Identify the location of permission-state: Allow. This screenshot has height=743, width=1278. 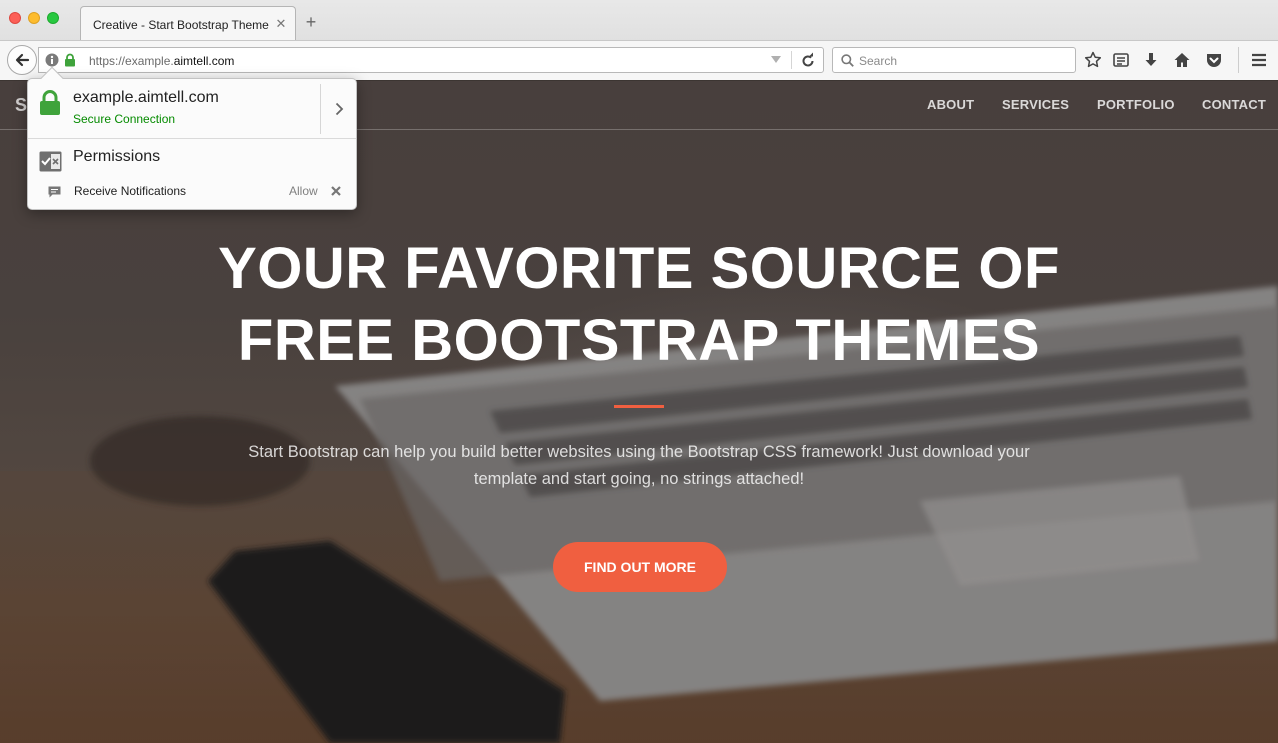
(303, 191).